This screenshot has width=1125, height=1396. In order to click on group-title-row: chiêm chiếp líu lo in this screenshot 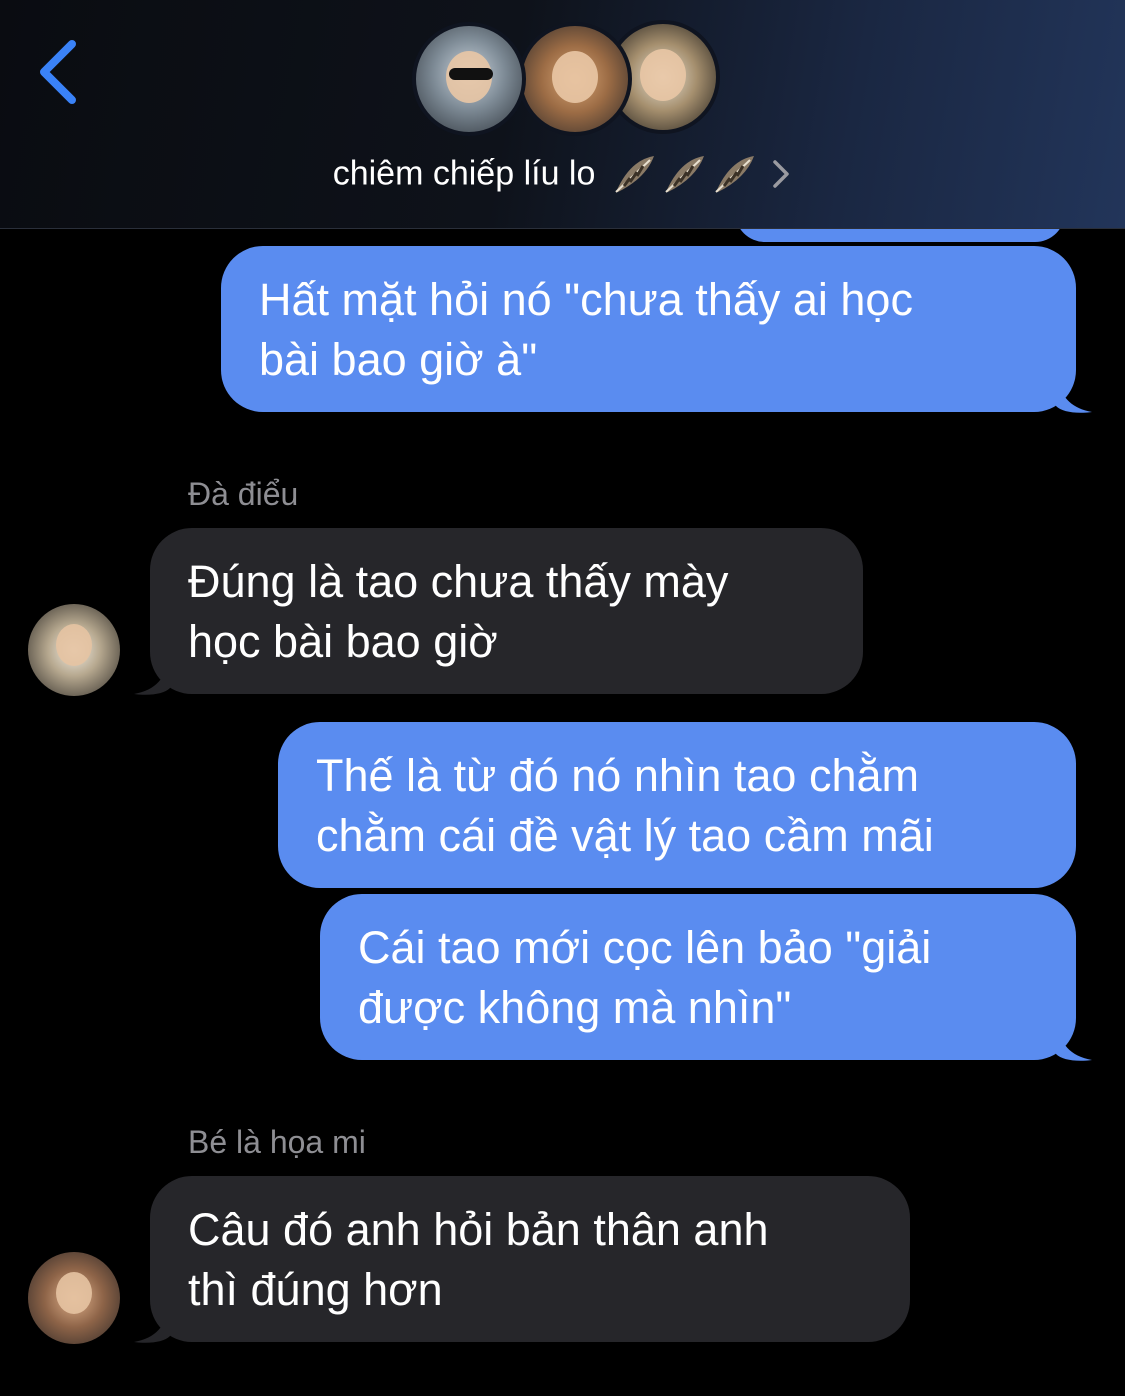, I will do `click(562, 177)`.